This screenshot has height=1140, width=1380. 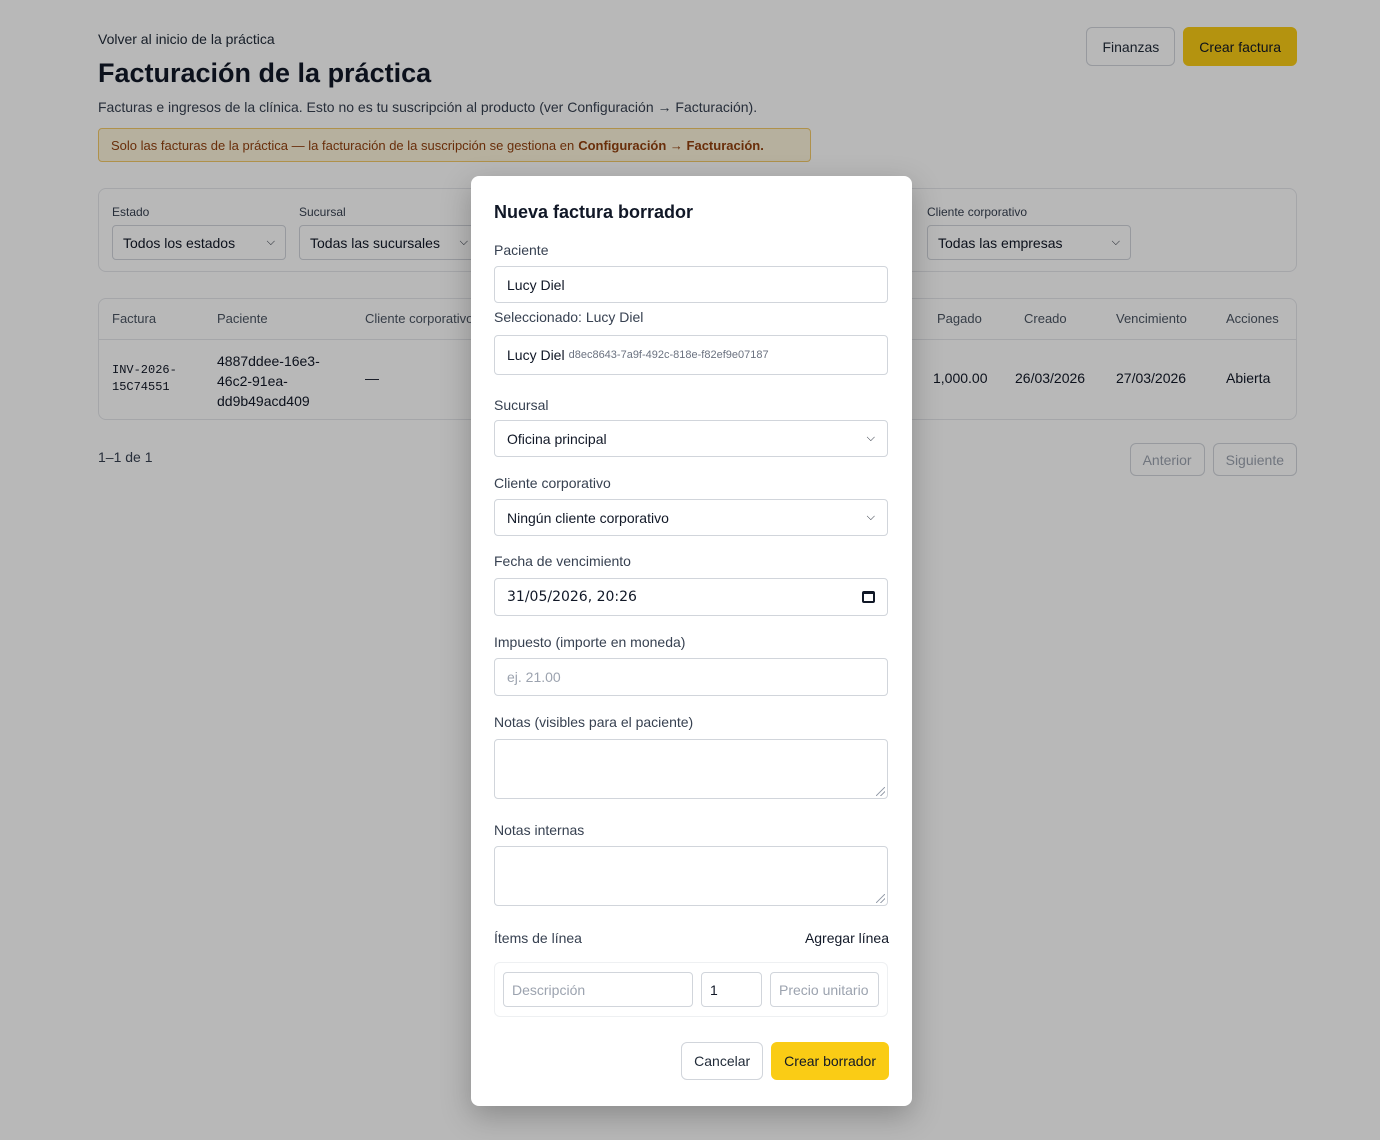 What do you see at coordinates (668, 355) in the screenshot?
I see `patient-option-id: d8ec8643-7a9f-492c-818e-f82ef9e07187` at bounding box center [668, 355].